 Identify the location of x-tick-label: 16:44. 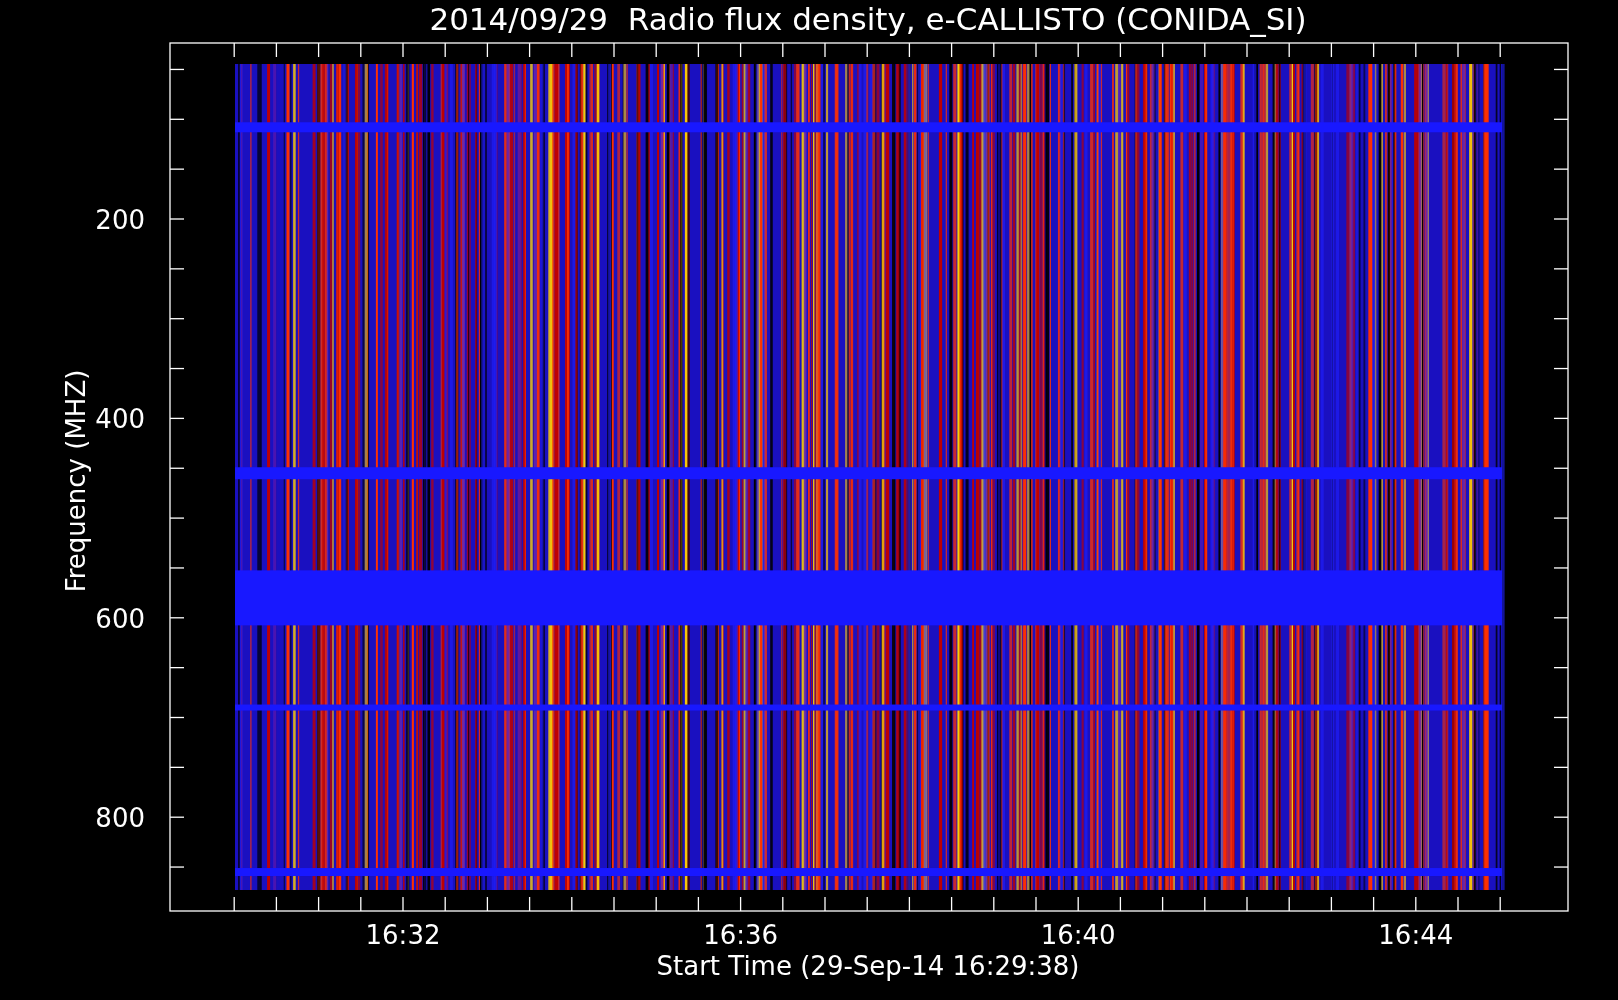
(1416, 935).